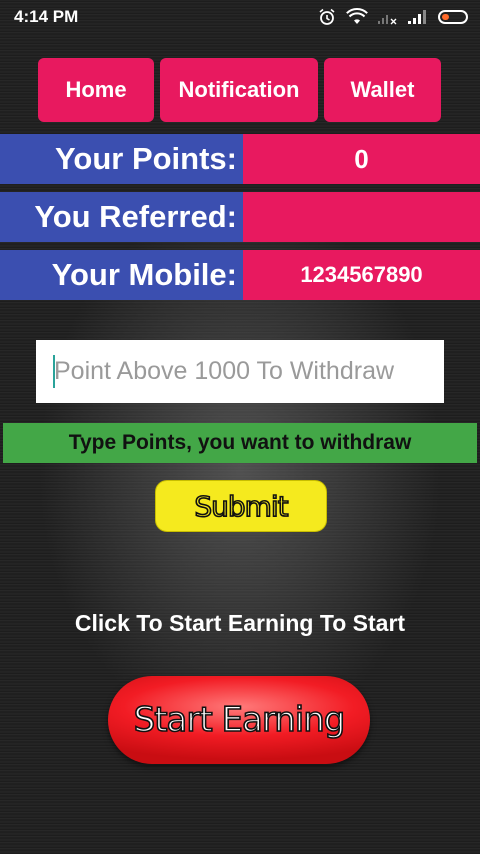 This screenshot has width=480, height=854. What do you see at coordinates (46, 16) in the screenshot?
I see `status-time: 4:14 PM` at bounding box center [46, 16].